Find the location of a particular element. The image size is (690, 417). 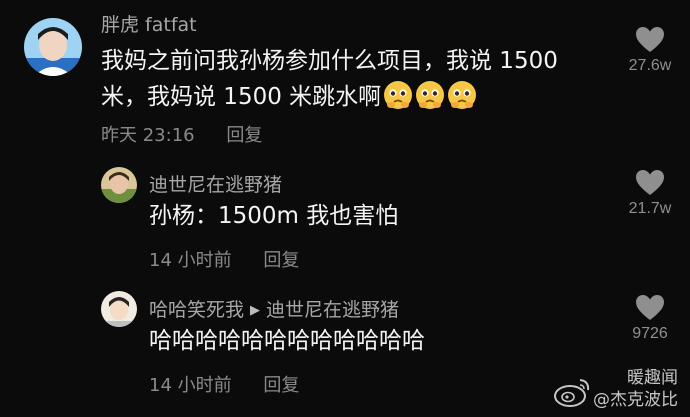

like-button: 9726 is located at coordinates (650, 318).